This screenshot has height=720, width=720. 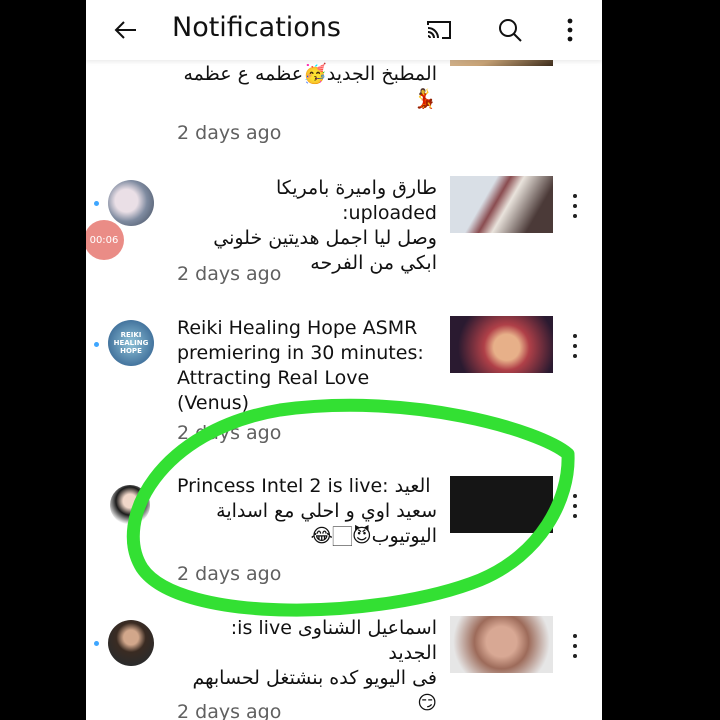 What do you see at coordinates (425, 99) in the screenshot?
I see `notification-text-line: 💃` at bounding box center [425, 99].